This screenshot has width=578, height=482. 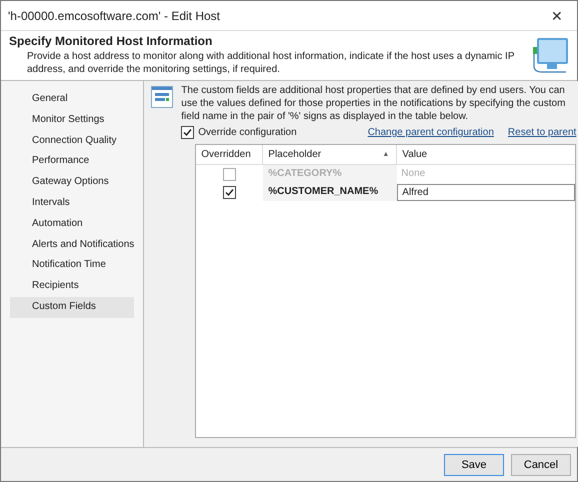 What do you see at coordinates (72, 224) in the screenshot?
I see `sidebar-item: Automation` at bounding box center [72, 224].